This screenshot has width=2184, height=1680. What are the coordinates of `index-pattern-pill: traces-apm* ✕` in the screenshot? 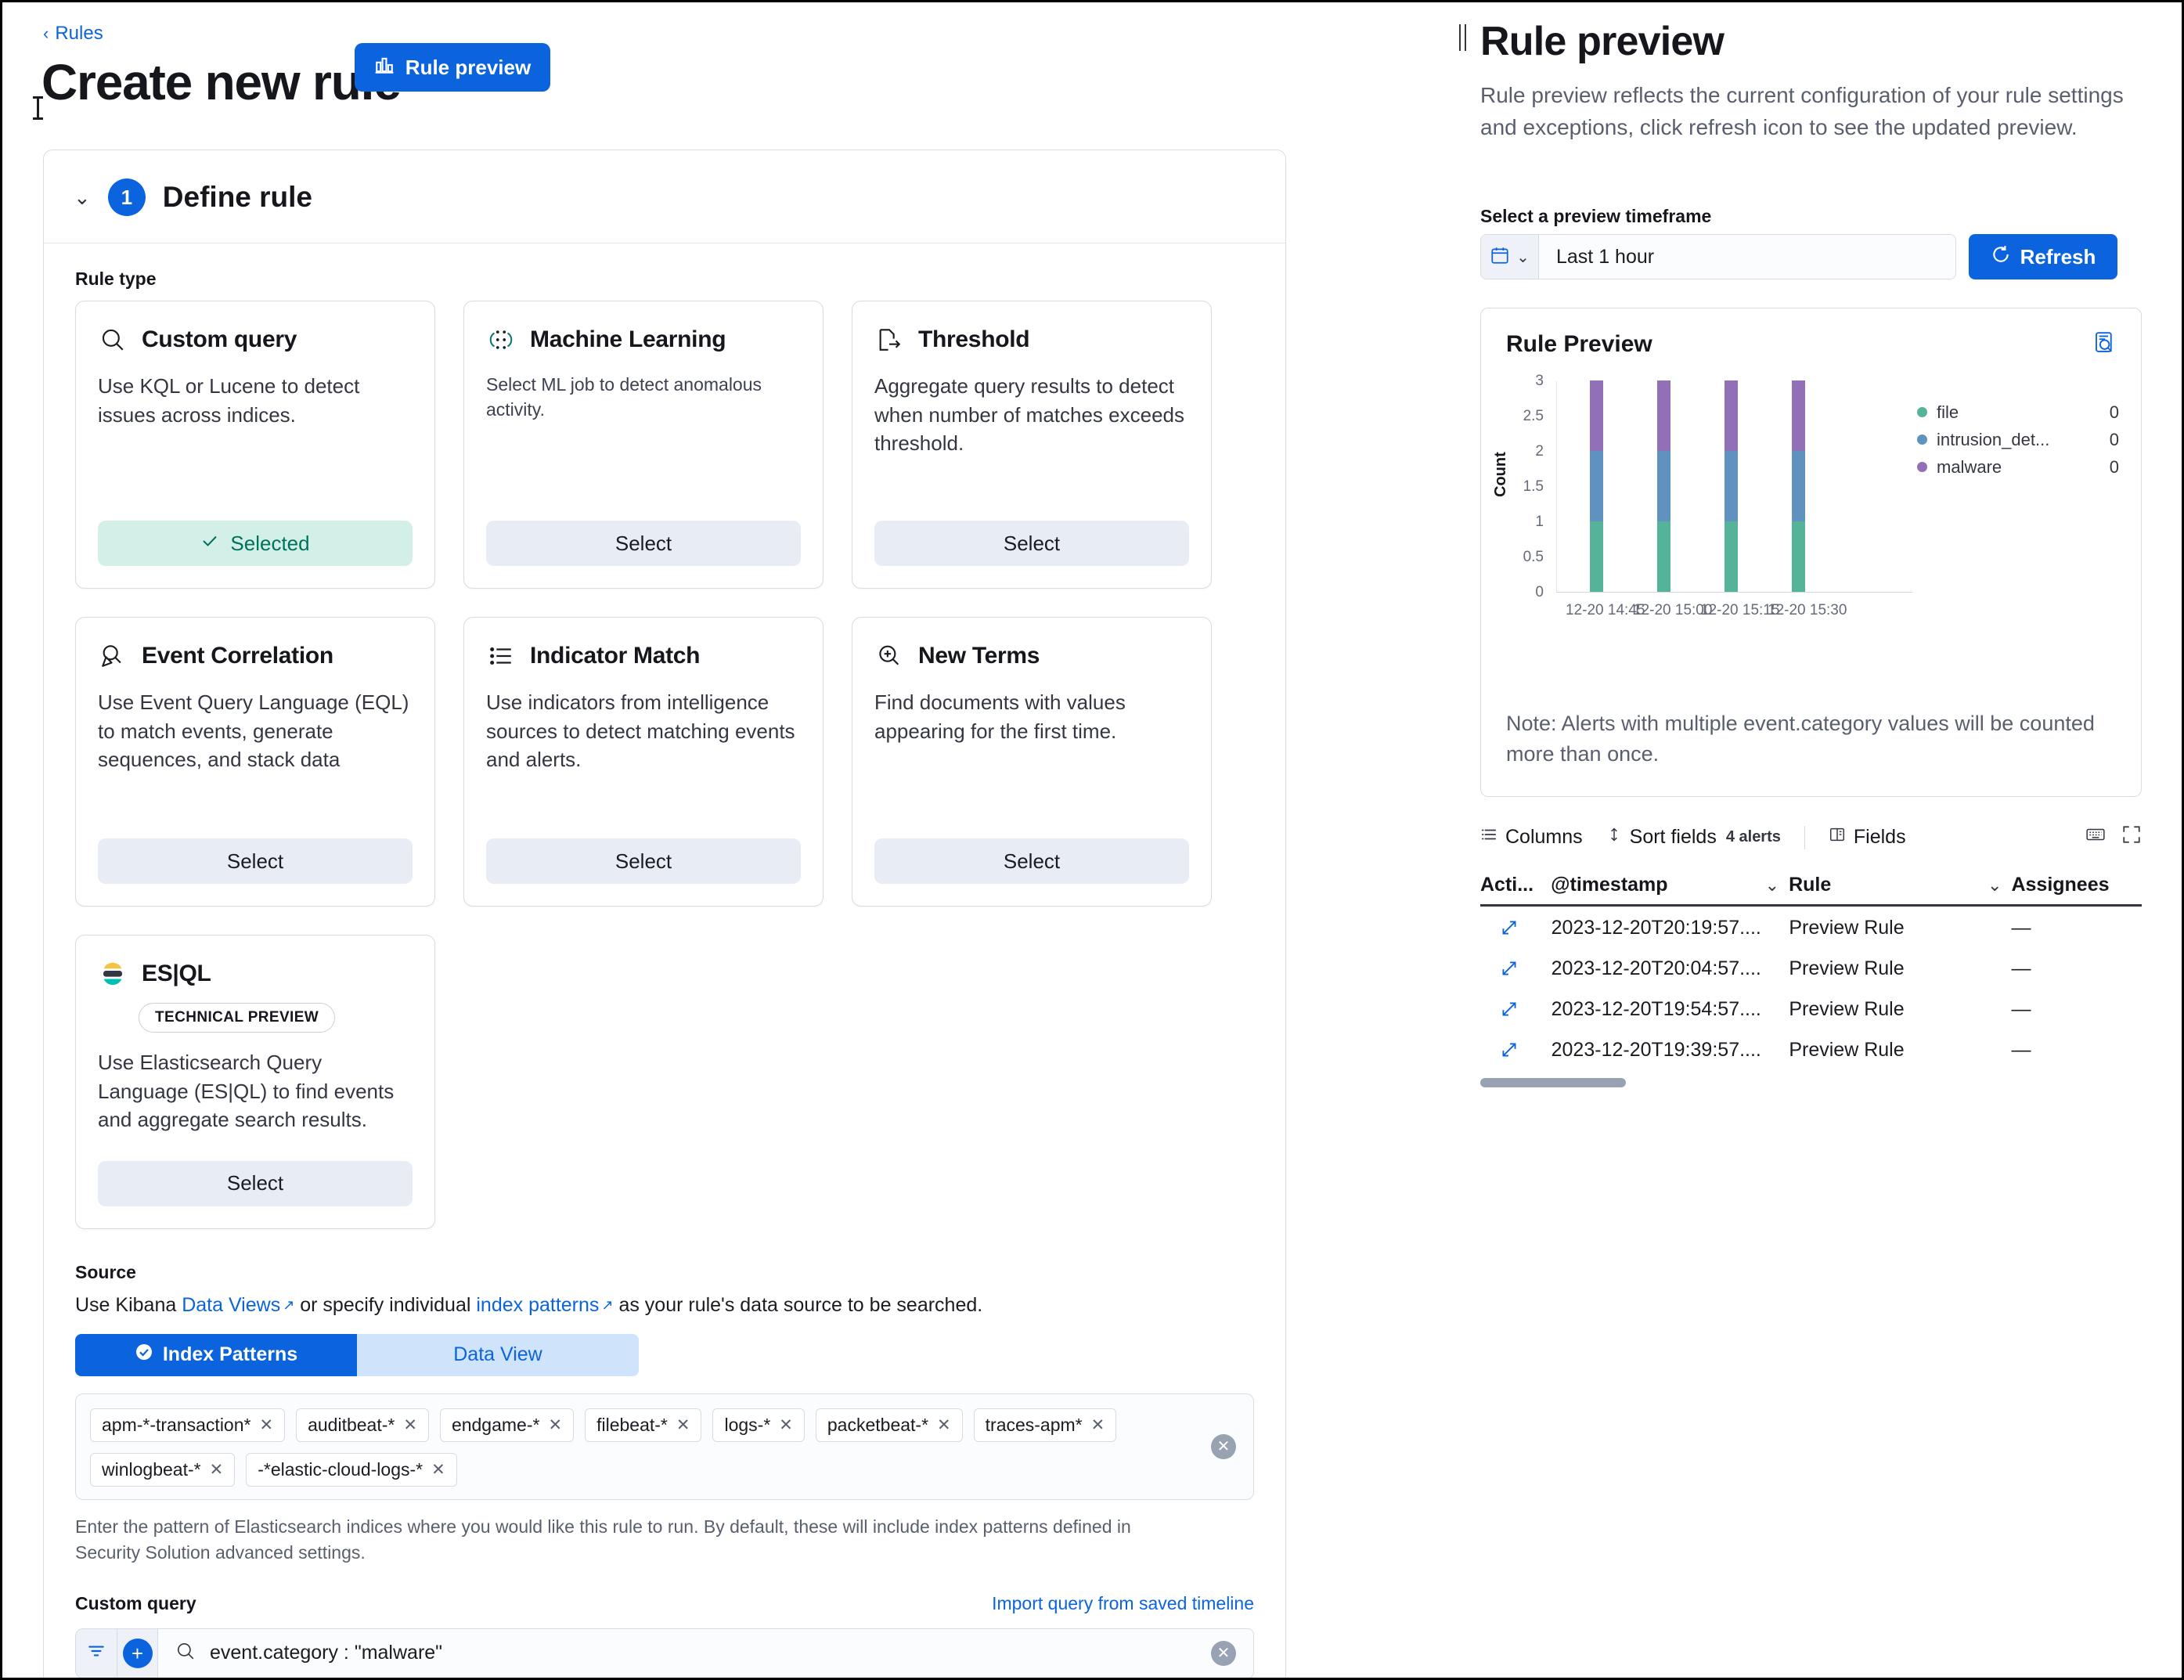 It's located at (1045, 1425).